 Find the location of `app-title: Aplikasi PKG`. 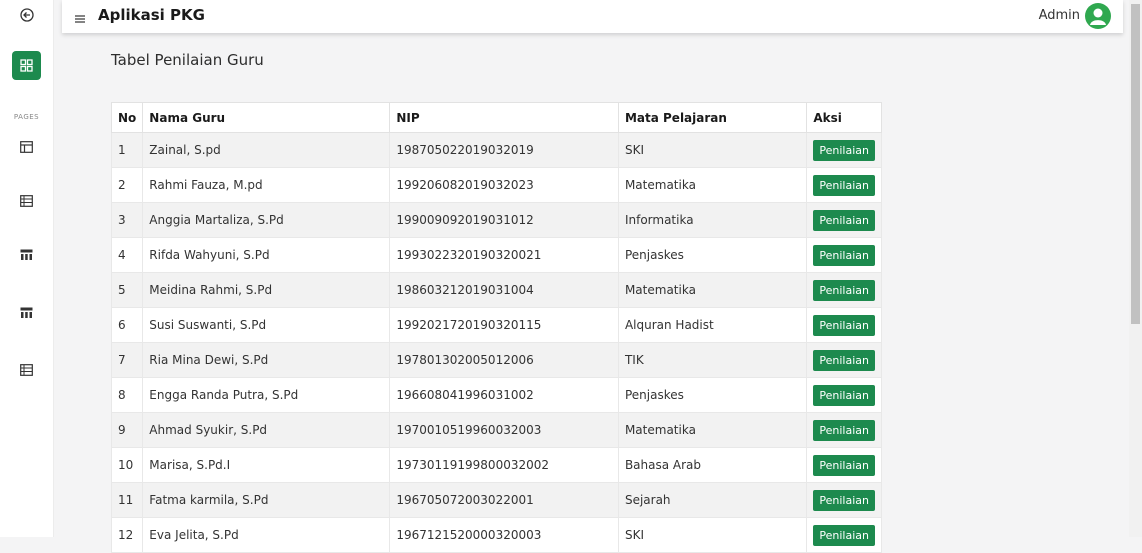

app-title: Aplikasi PKG is located at coordinates (151, 15).